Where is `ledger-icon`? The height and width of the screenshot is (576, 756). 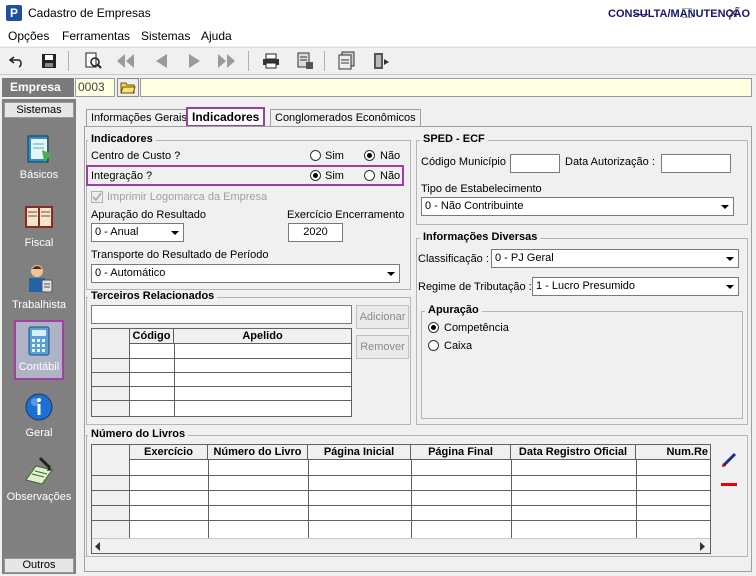 ledger-icon is located at coordinates (39, 217).